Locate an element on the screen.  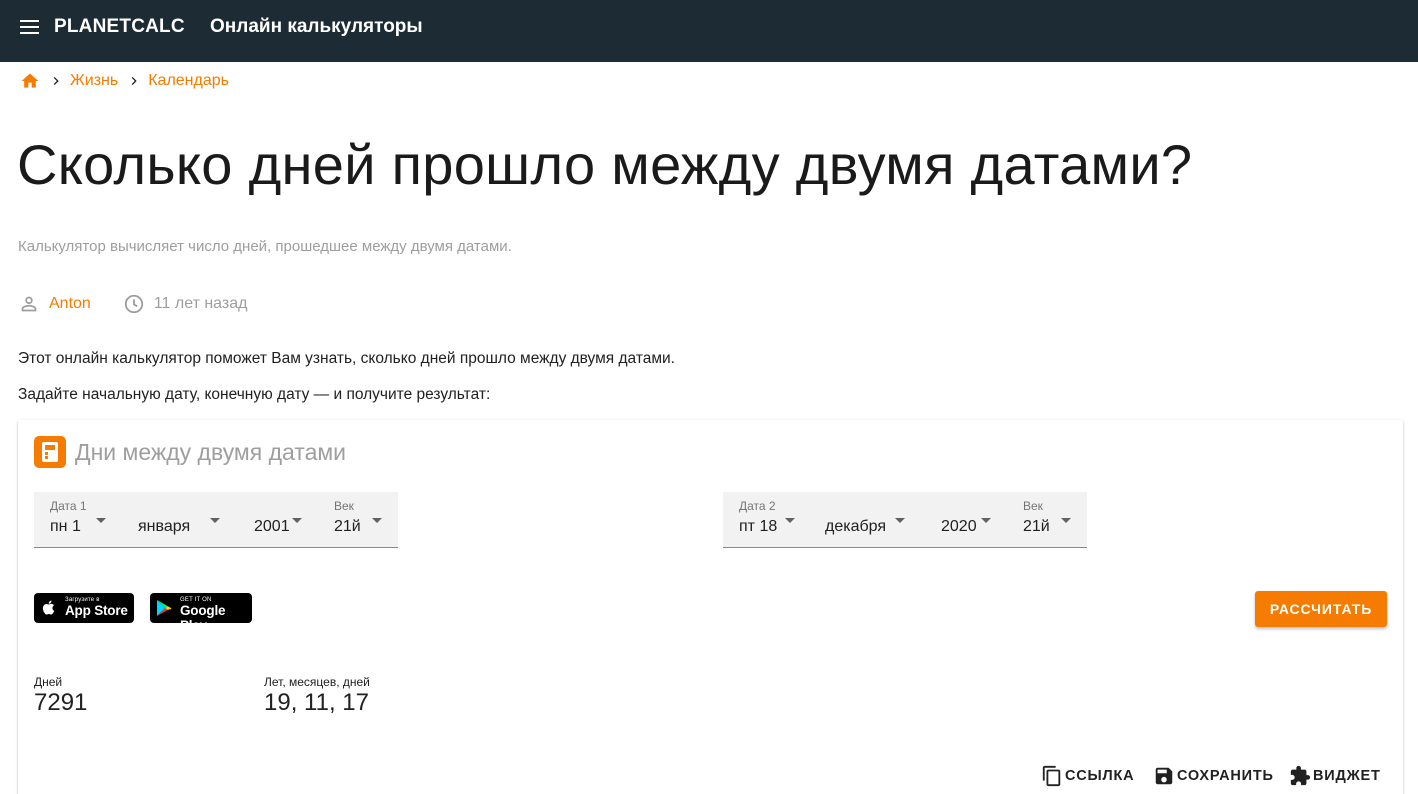
date2-year-select: 2020 is located at coordinates (966, 520).